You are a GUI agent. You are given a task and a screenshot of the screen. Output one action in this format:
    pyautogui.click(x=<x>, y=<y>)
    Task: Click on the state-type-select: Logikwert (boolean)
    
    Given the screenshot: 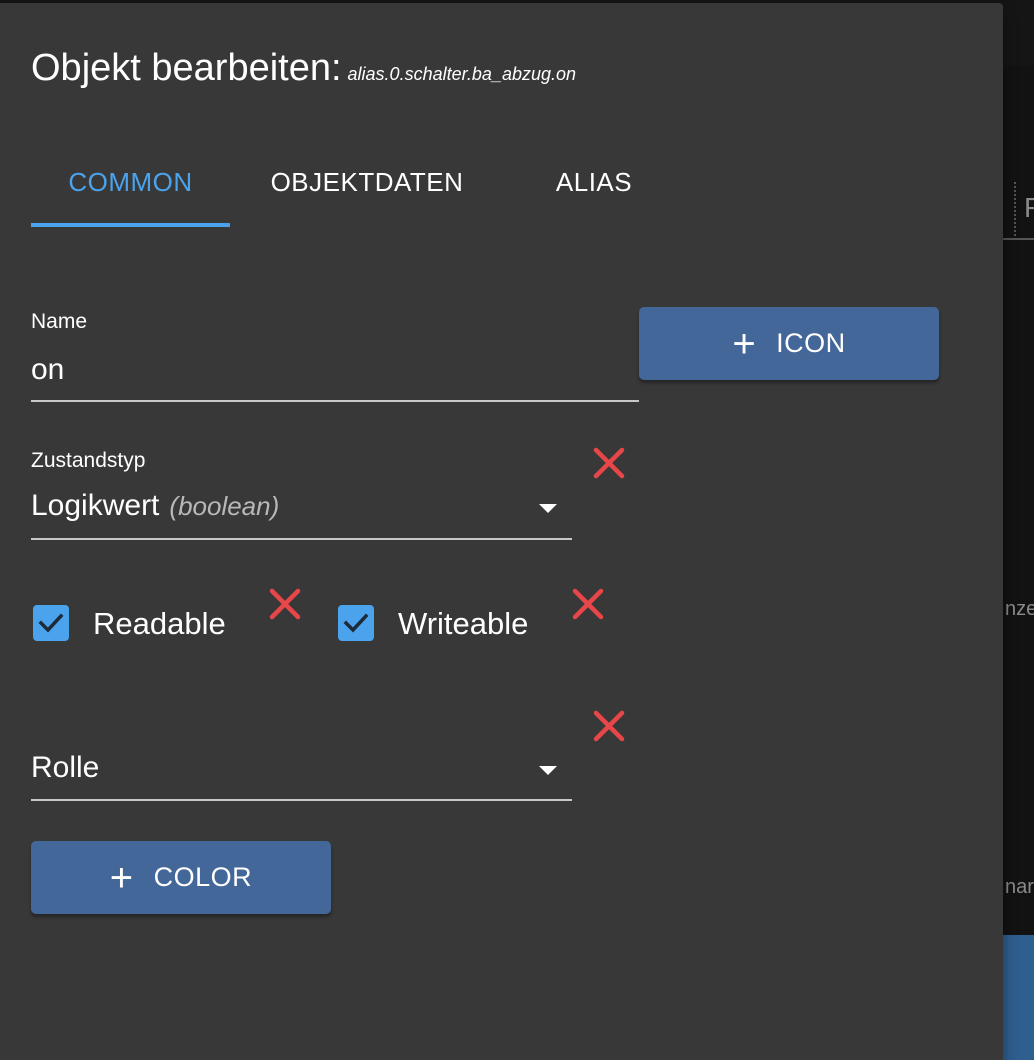 What is the action you would take?
    pyautogui.click(x=155, y=506)
    